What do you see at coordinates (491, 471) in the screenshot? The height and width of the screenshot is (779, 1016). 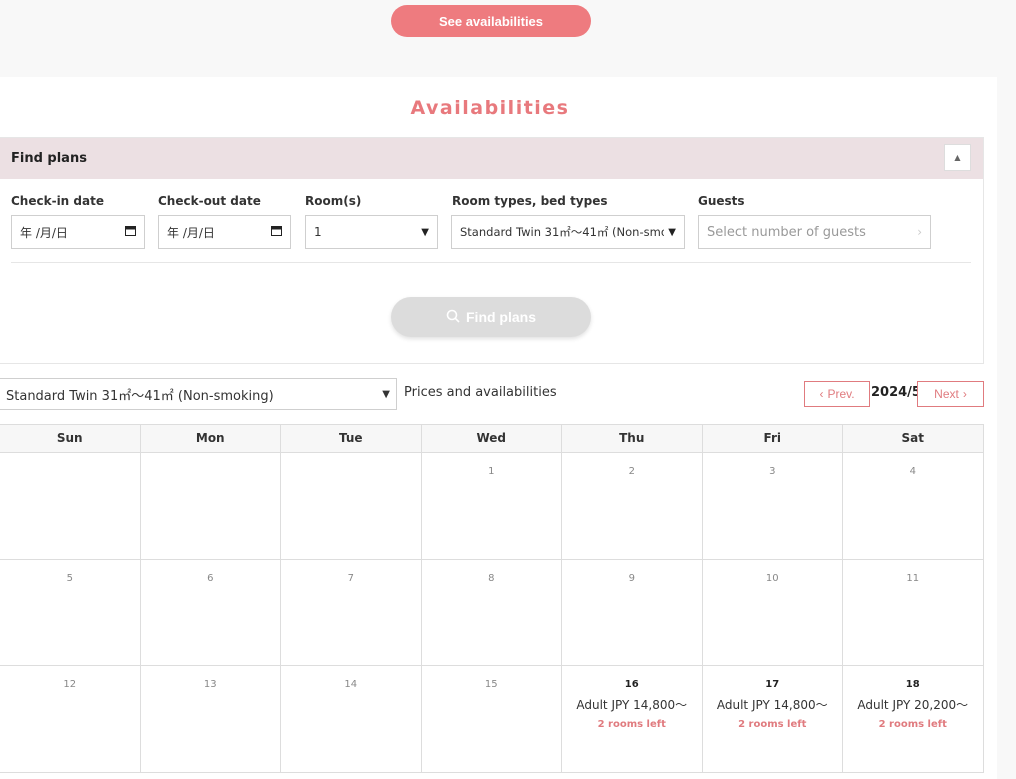 I see `day-number: 1` at bounding box center [491, 471].